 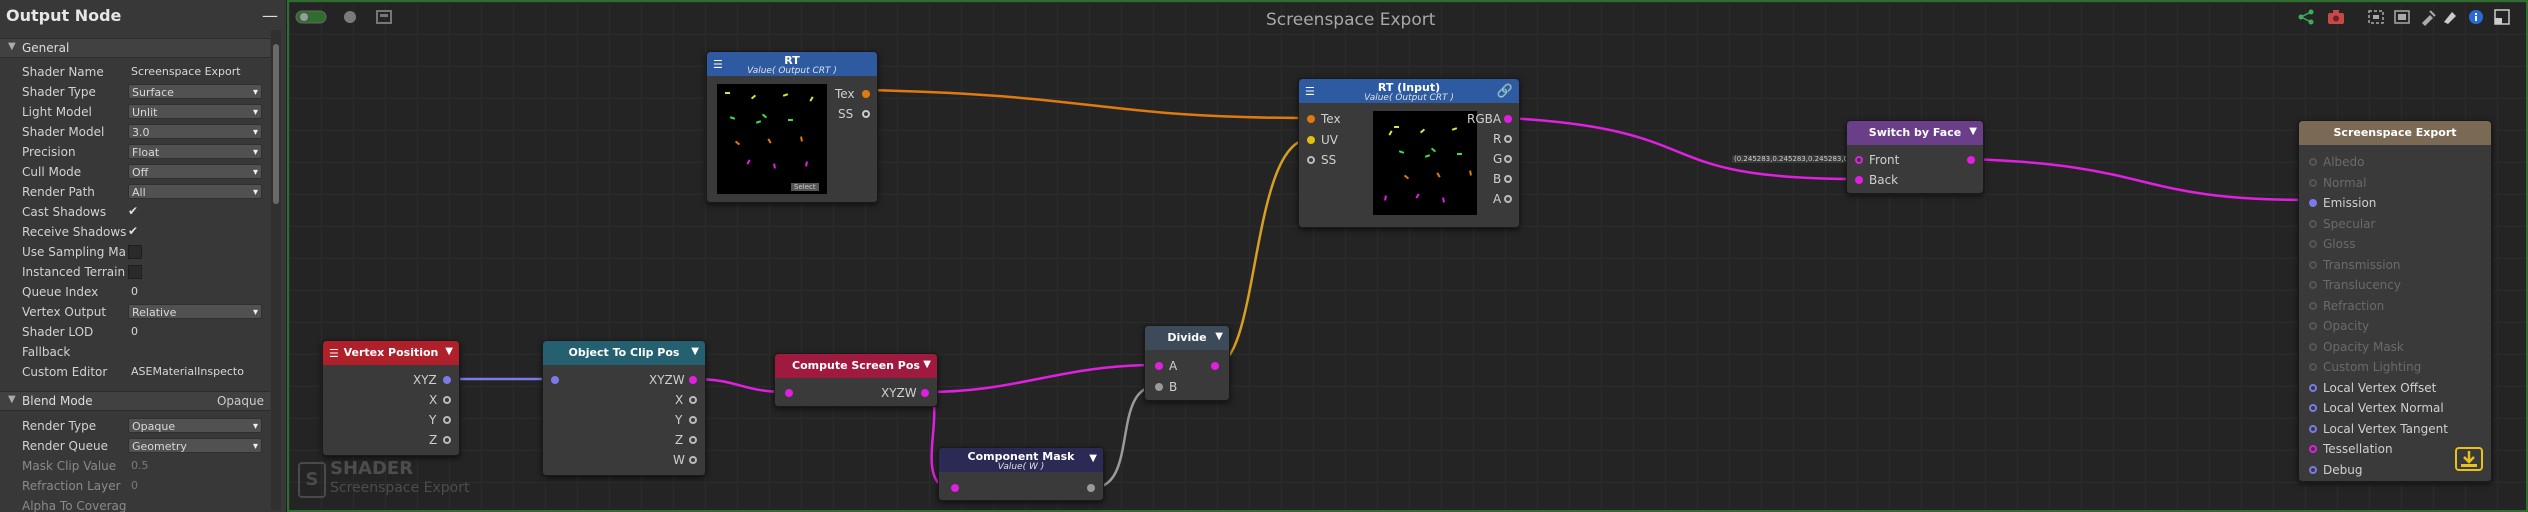 I want to click on node-compute-screen-pos: Compute Screen Pos ▼ XYZW, so click(x=856, y=380).